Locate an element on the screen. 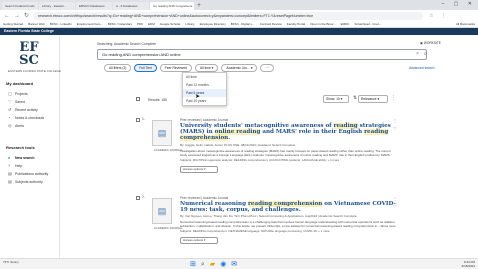 Image resolution: width=478 pixels, height=269 pixels. title-segment: online reading is located at coordinates (237, 132).